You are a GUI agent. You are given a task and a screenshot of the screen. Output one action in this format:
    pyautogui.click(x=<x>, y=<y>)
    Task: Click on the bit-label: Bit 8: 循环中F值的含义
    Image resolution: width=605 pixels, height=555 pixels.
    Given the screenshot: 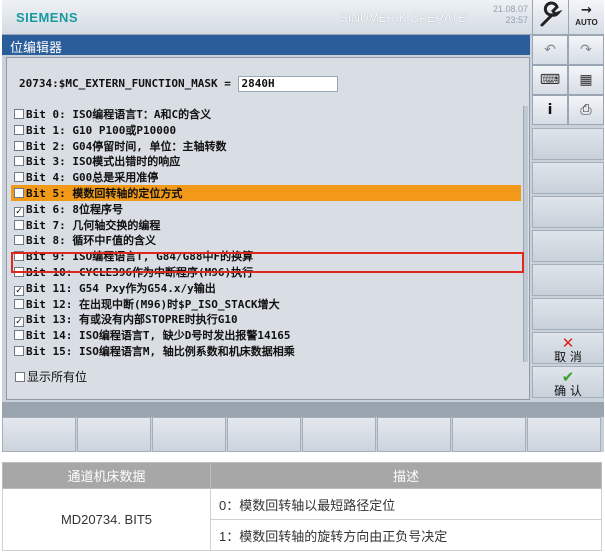 What is the action you would take?
    pyautogui.click(x=91, y=241)
    